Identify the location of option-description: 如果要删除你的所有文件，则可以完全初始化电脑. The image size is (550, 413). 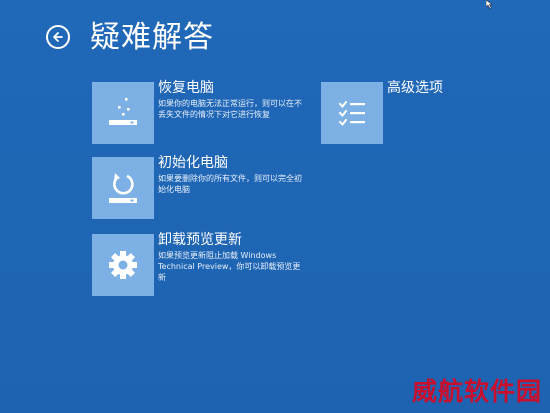
(230, 184).